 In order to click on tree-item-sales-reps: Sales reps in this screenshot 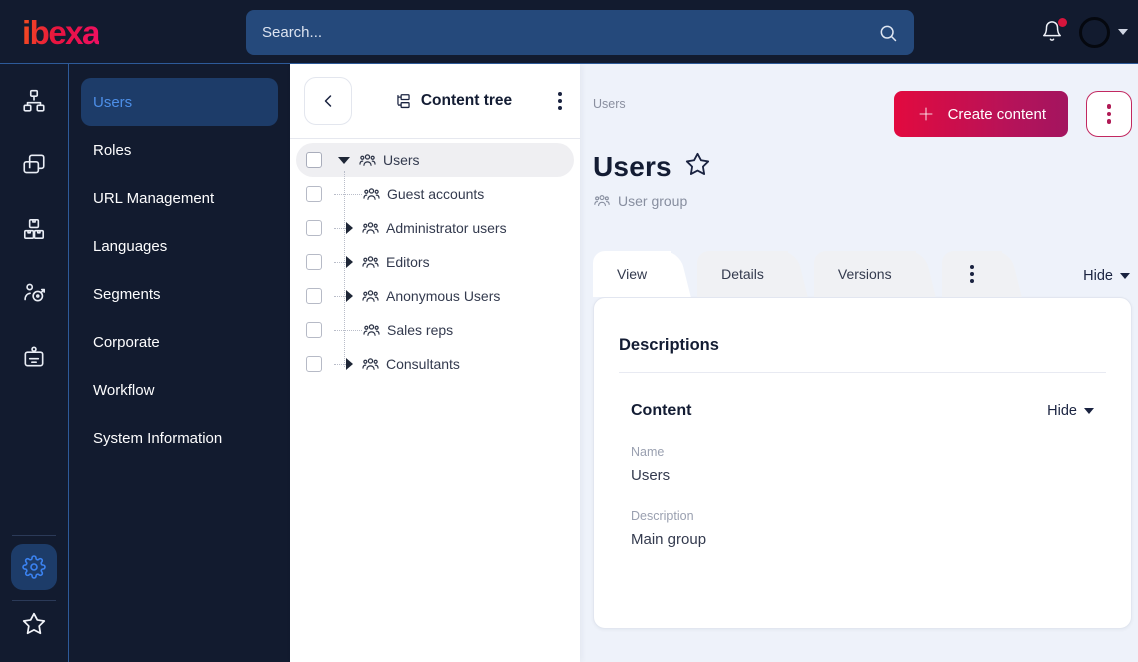, I will do `click(435, 330)`.